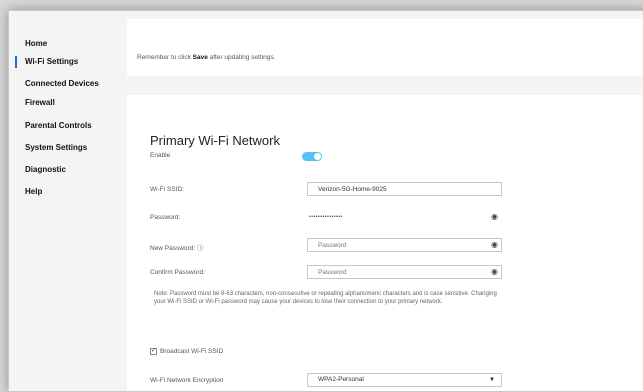 The height and width of the screenshot is (392, 643). I want to click on ssid-input, so click(404, 189).